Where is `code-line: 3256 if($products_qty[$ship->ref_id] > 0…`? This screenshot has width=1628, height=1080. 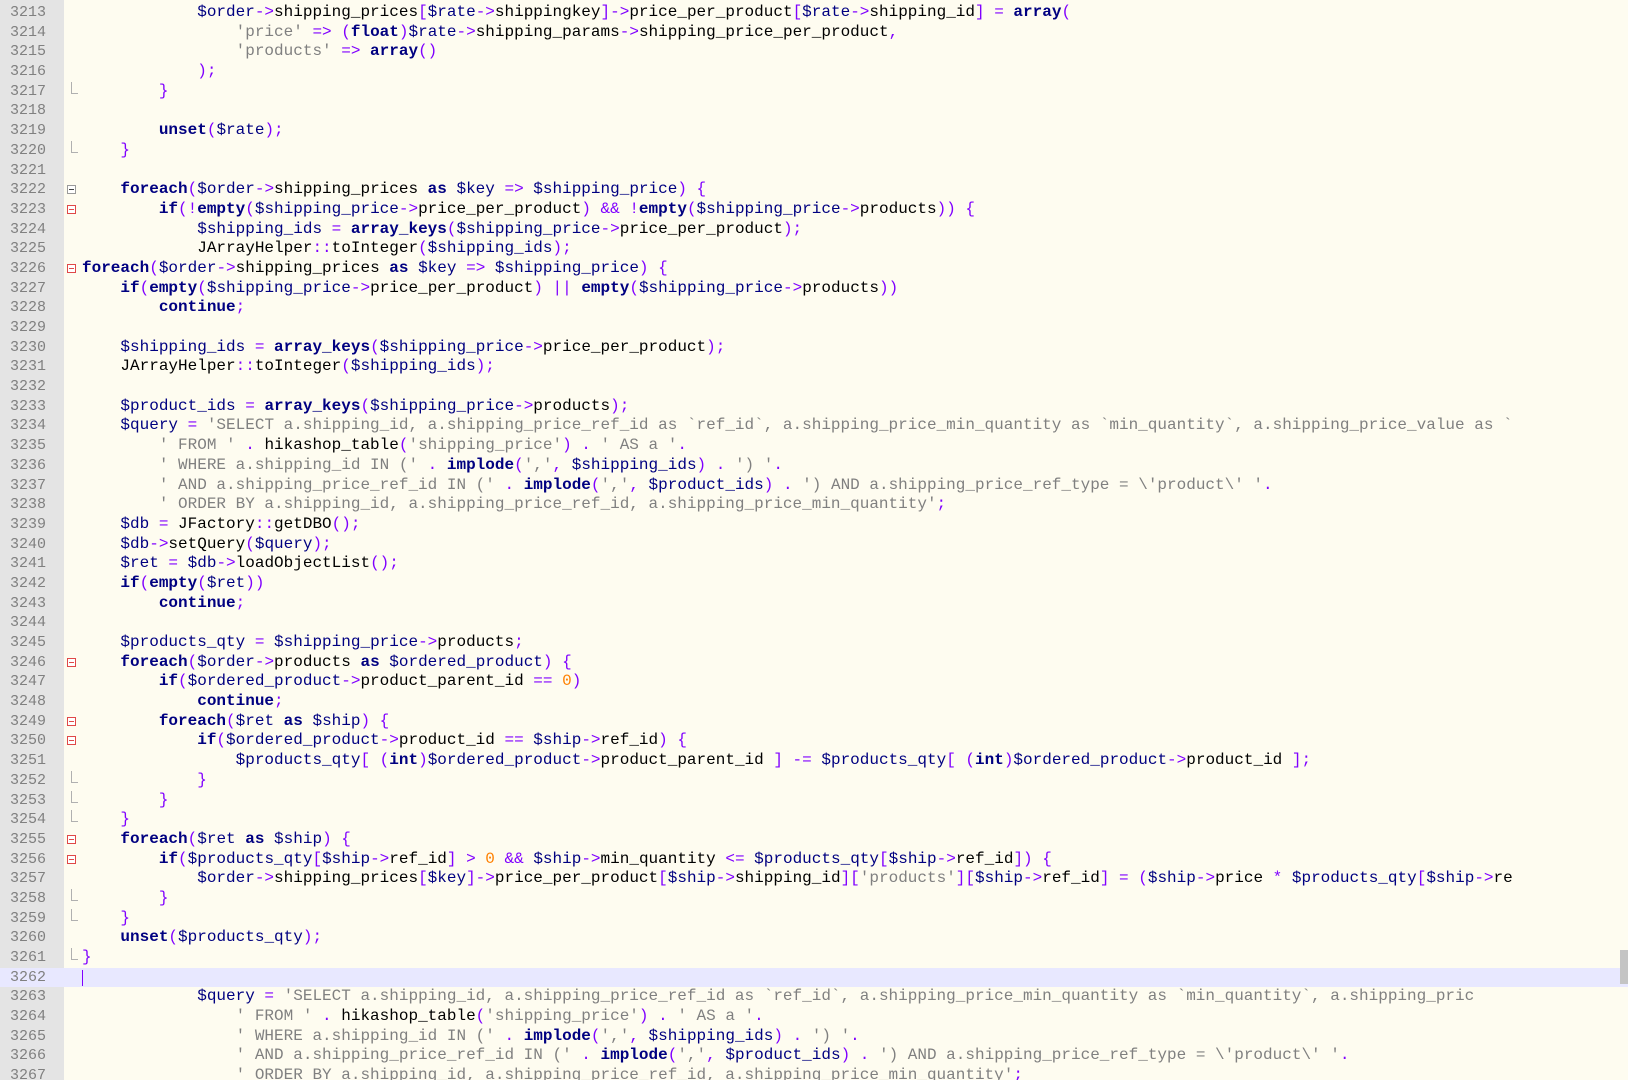
code-line: 3256 if($products_qty[$ship->ref_id] > 0… is located at coordinates (814, 860).